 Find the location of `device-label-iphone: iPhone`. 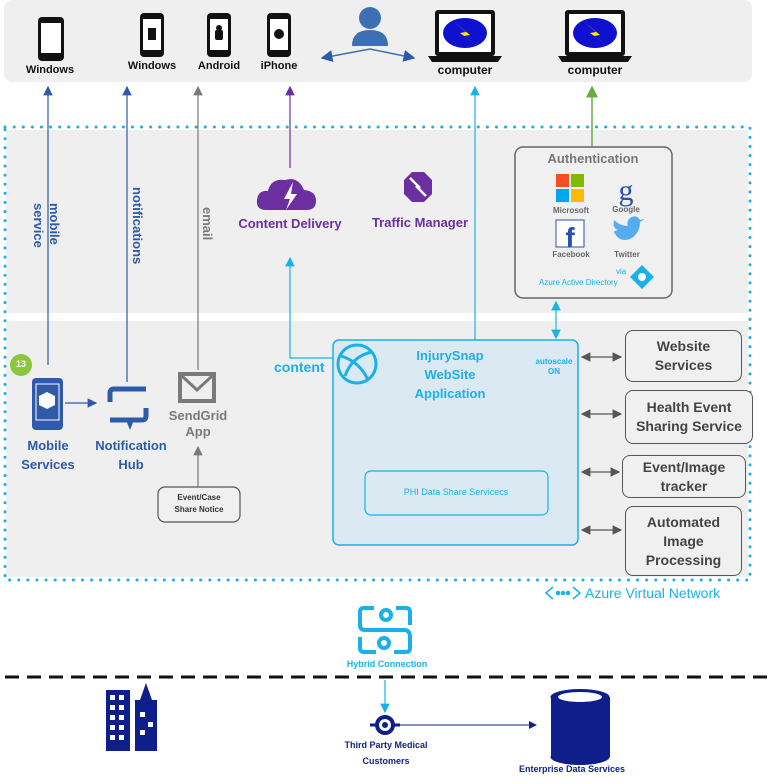

device-label-iphone: iPhone is located at coordinates (279, 66).